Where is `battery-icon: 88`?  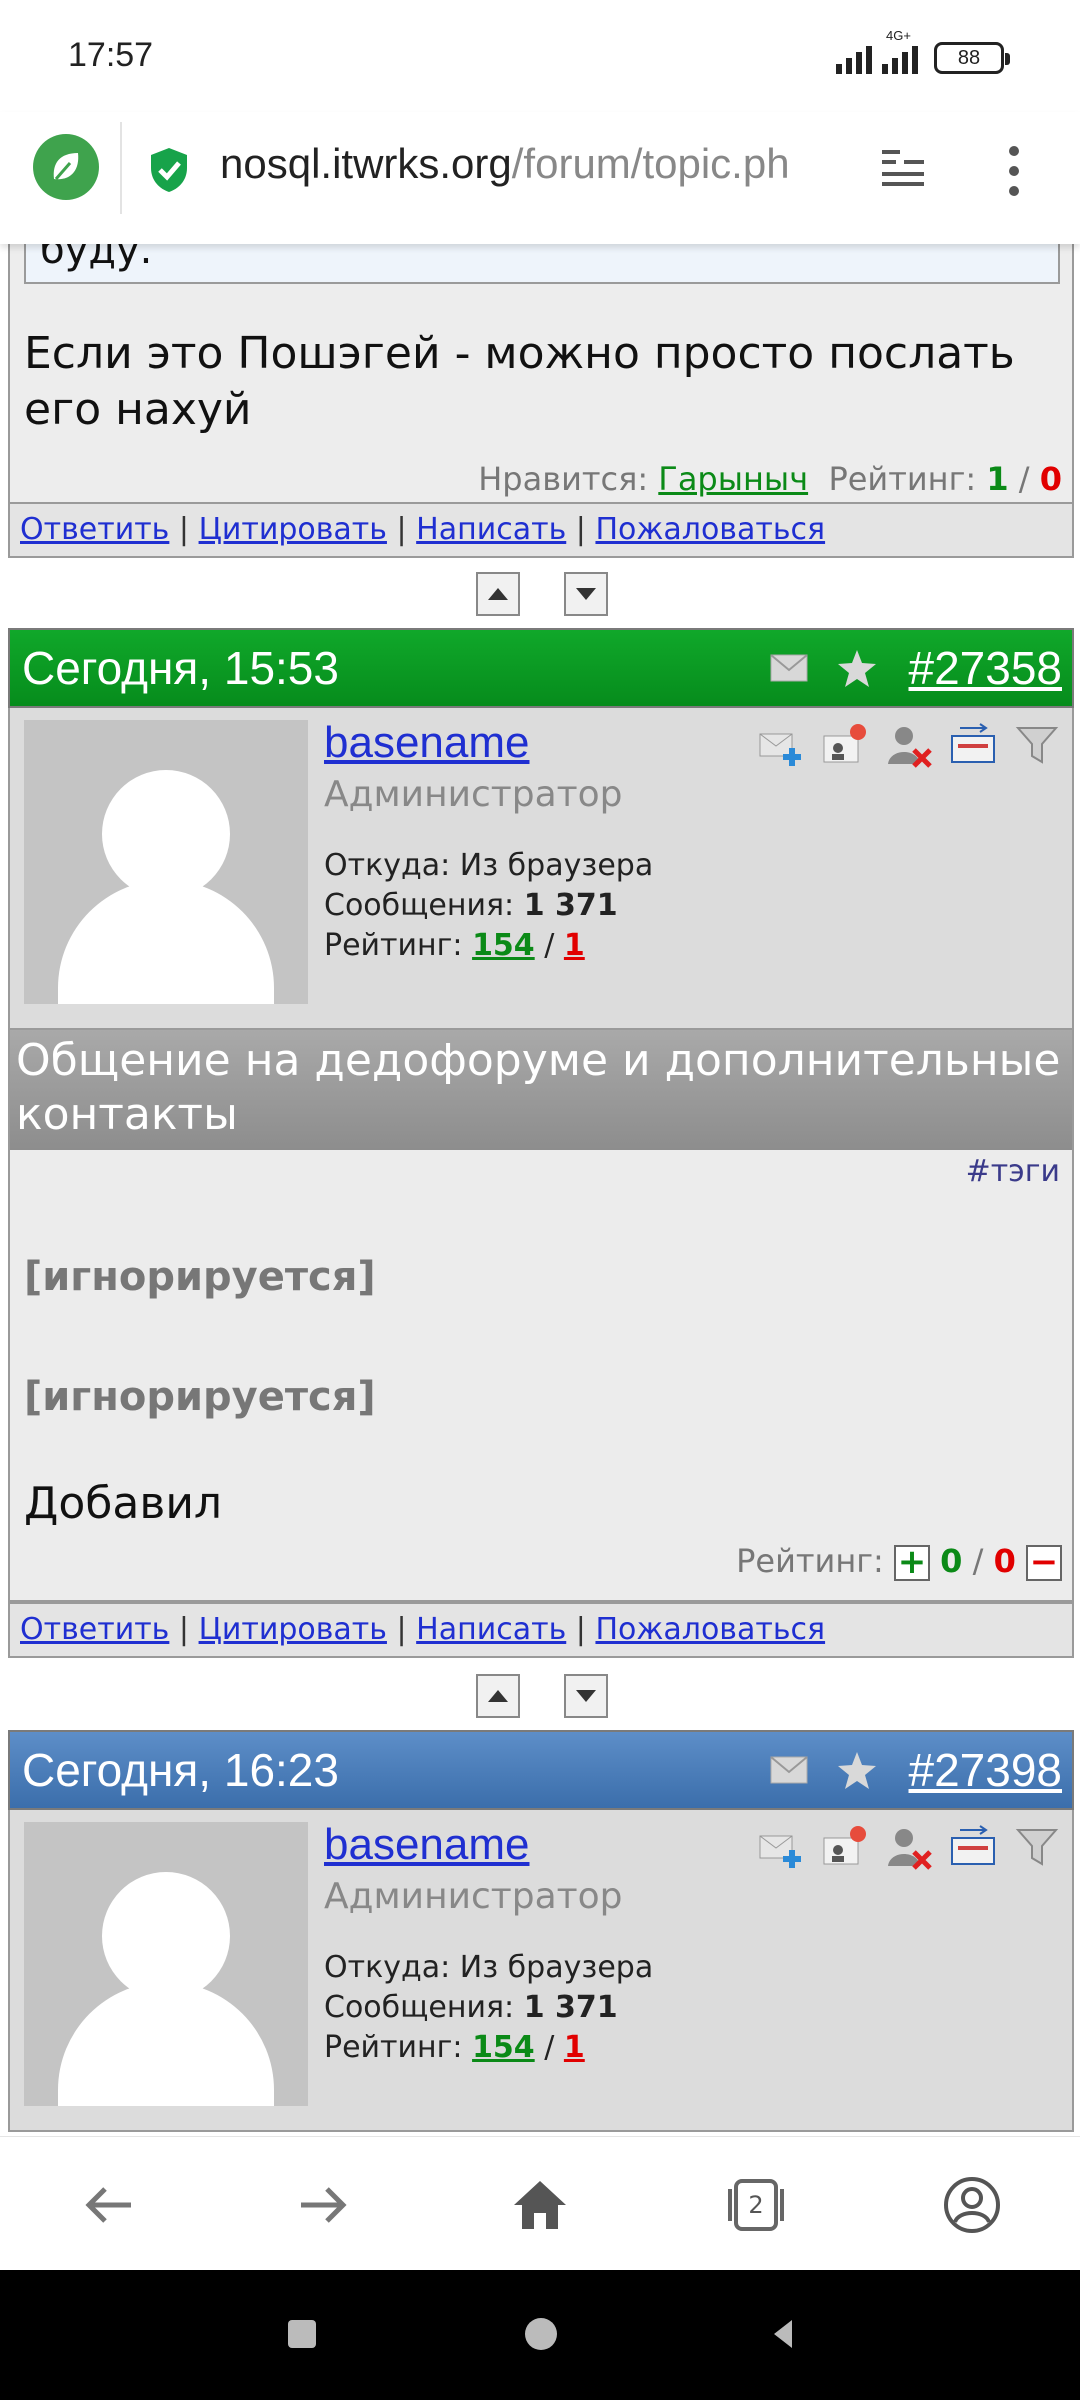
battery-icon: 88 is located at coordinates (972, 58).